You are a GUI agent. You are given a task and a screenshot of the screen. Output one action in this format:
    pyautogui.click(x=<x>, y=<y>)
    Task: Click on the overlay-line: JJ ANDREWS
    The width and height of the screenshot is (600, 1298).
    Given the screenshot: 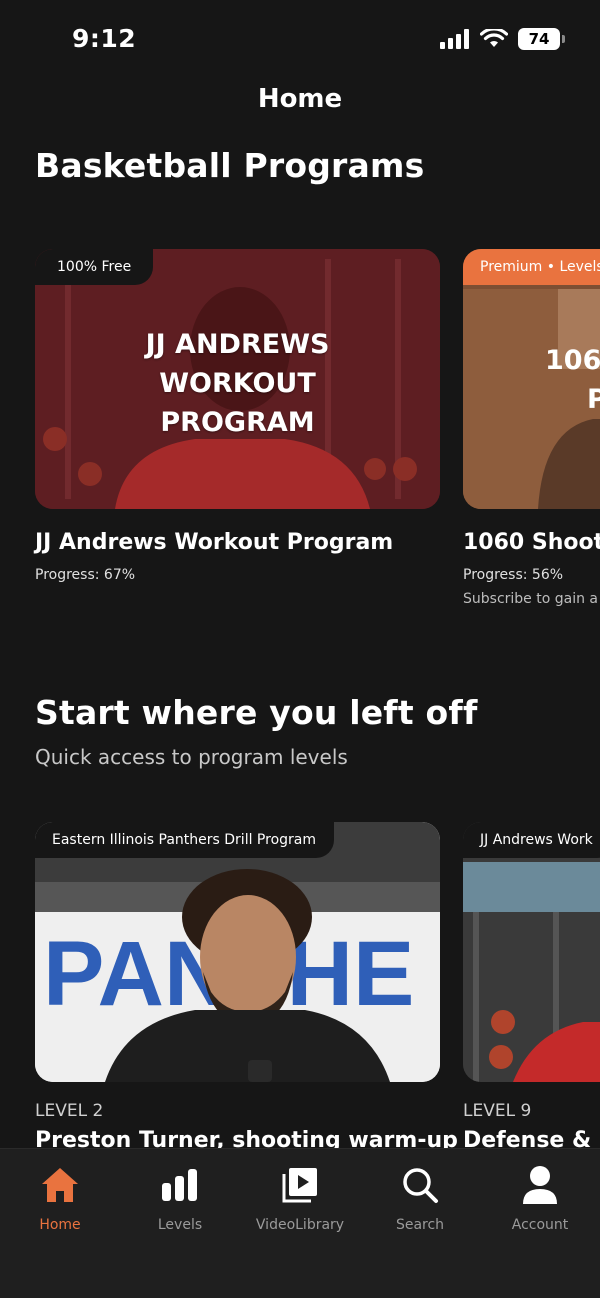 What is the action you would take?
    pyautogui.click(x=237, y=344)
    